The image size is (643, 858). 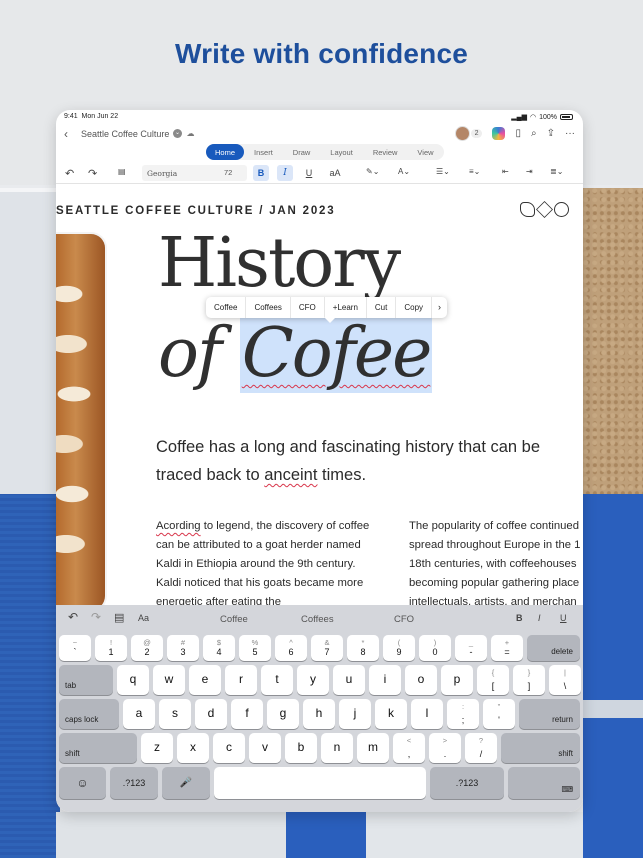 What do you see at coordinates (219, 648) in the screenshot?
I see `key-4: $4` at bounding box center [219, 648].